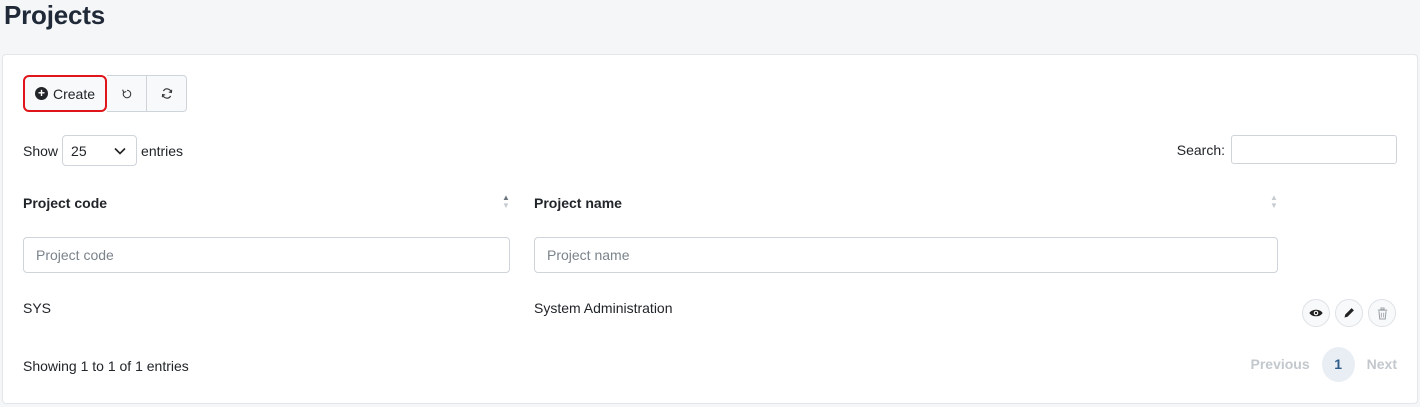 This screenshot has height=407, width=1420. I want to click on project-name-filter-input: Project name, so click(906, 255).